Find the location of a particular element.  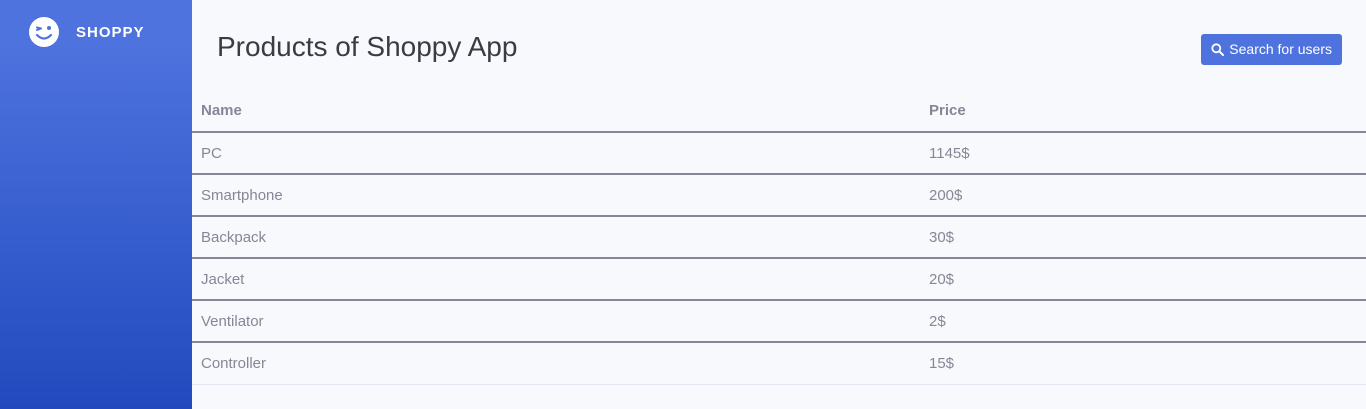

table-header: Name Price is located at coordinates (779, 111).